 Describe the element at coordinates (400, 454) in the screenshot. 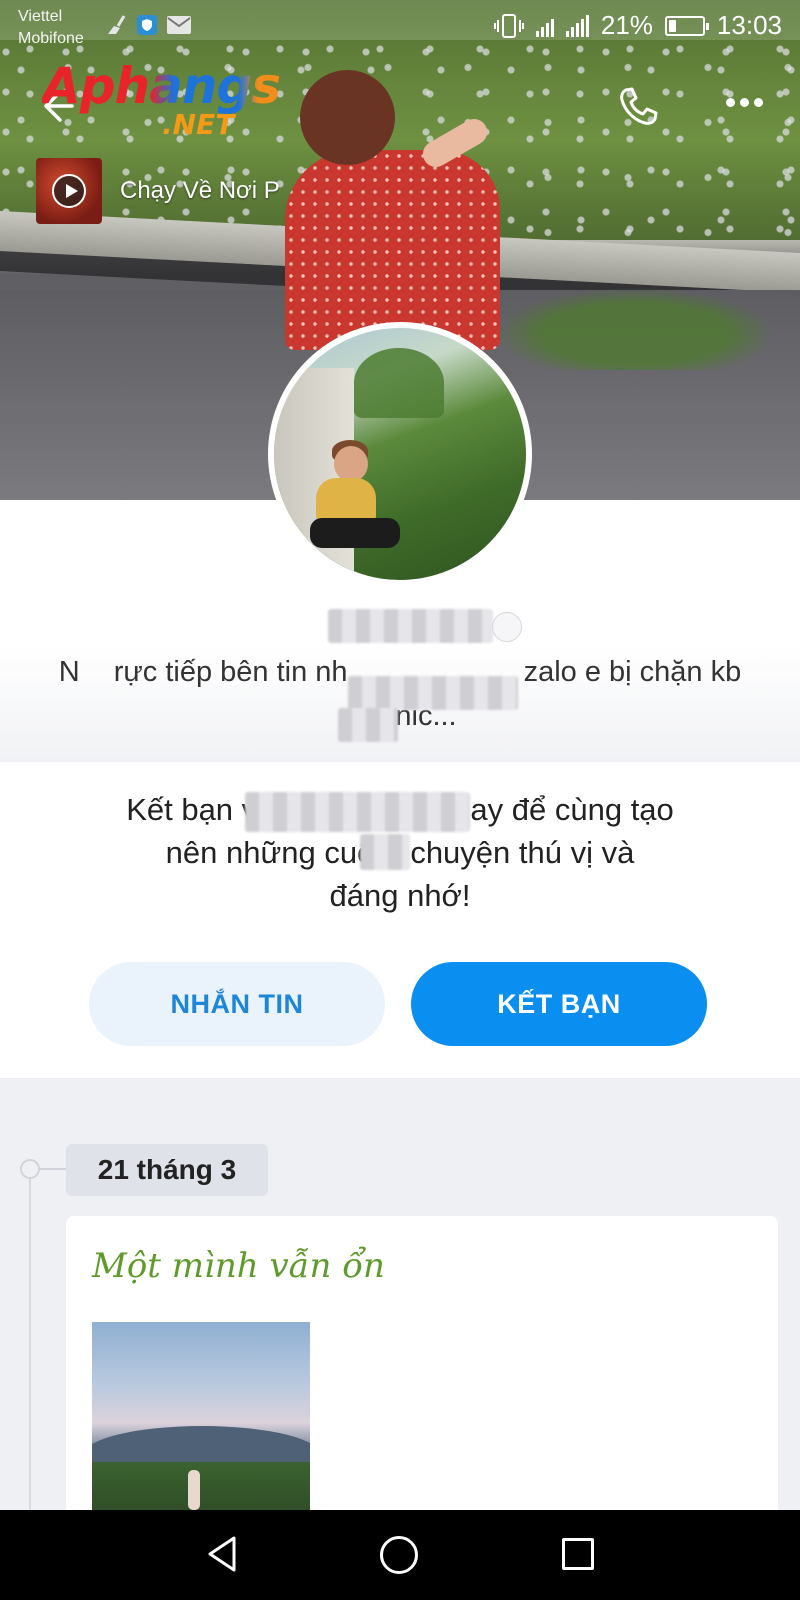

I see `avatar` at that location.